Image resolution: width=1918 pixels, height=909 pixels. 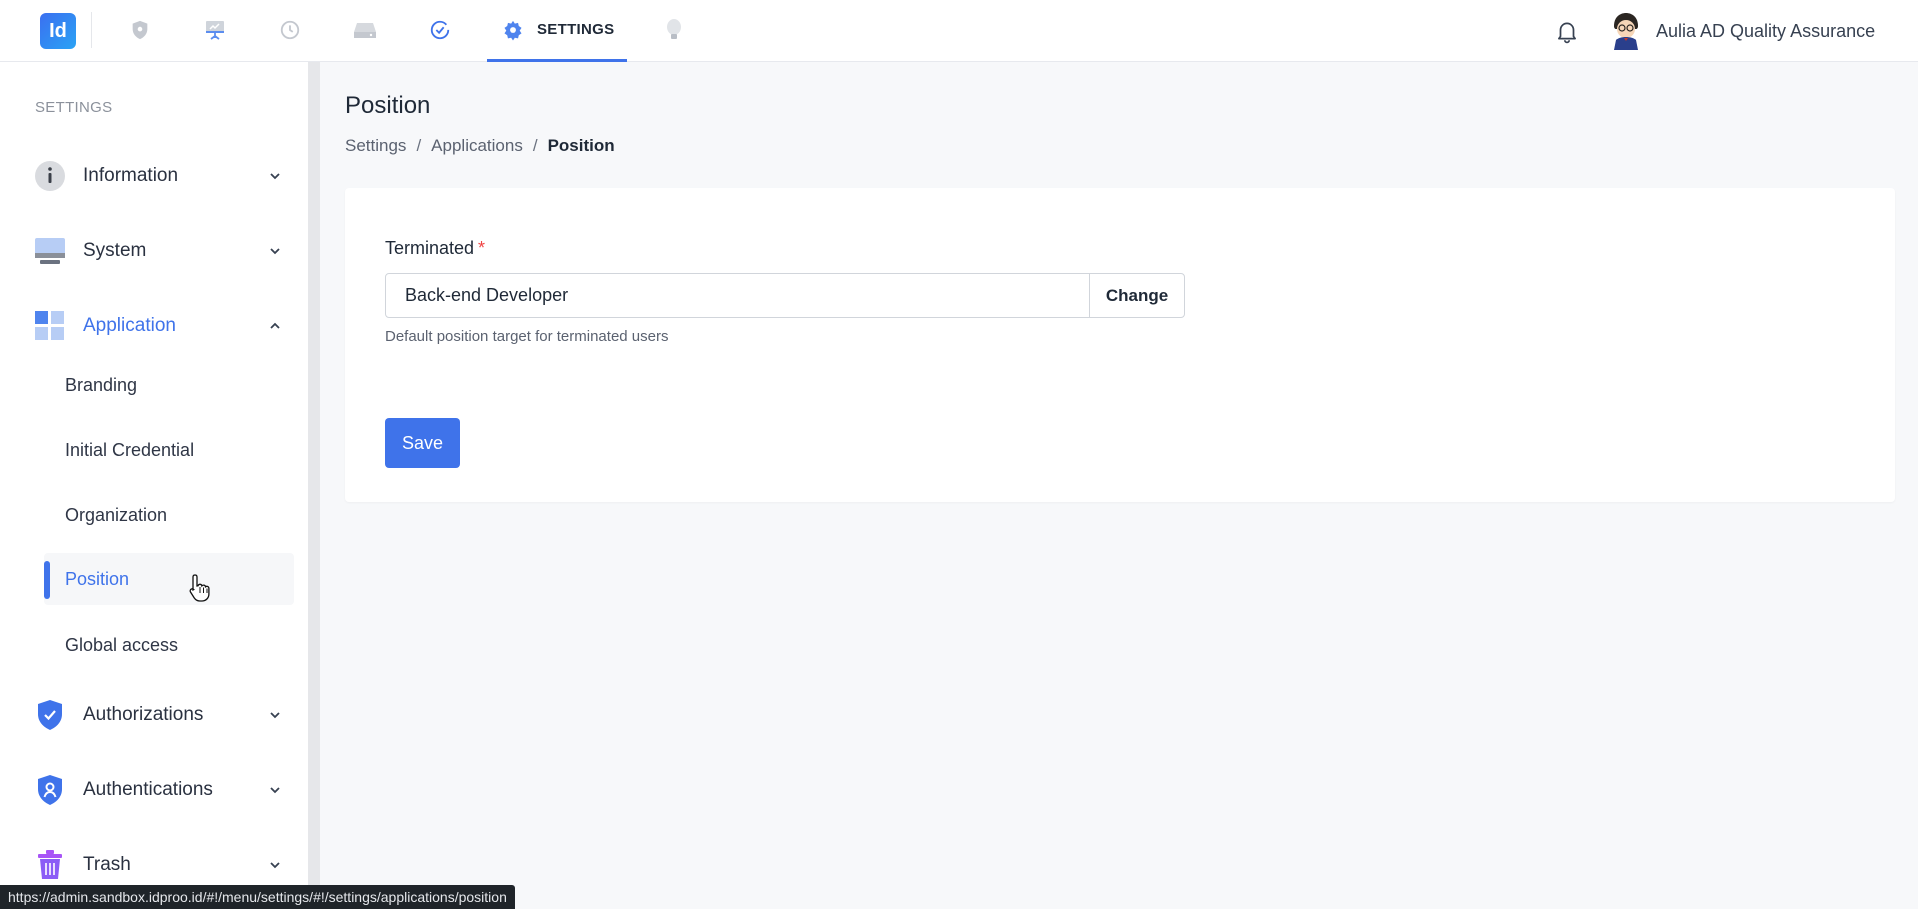 I want to click on save-button: Save, so click(x=422, y=443).